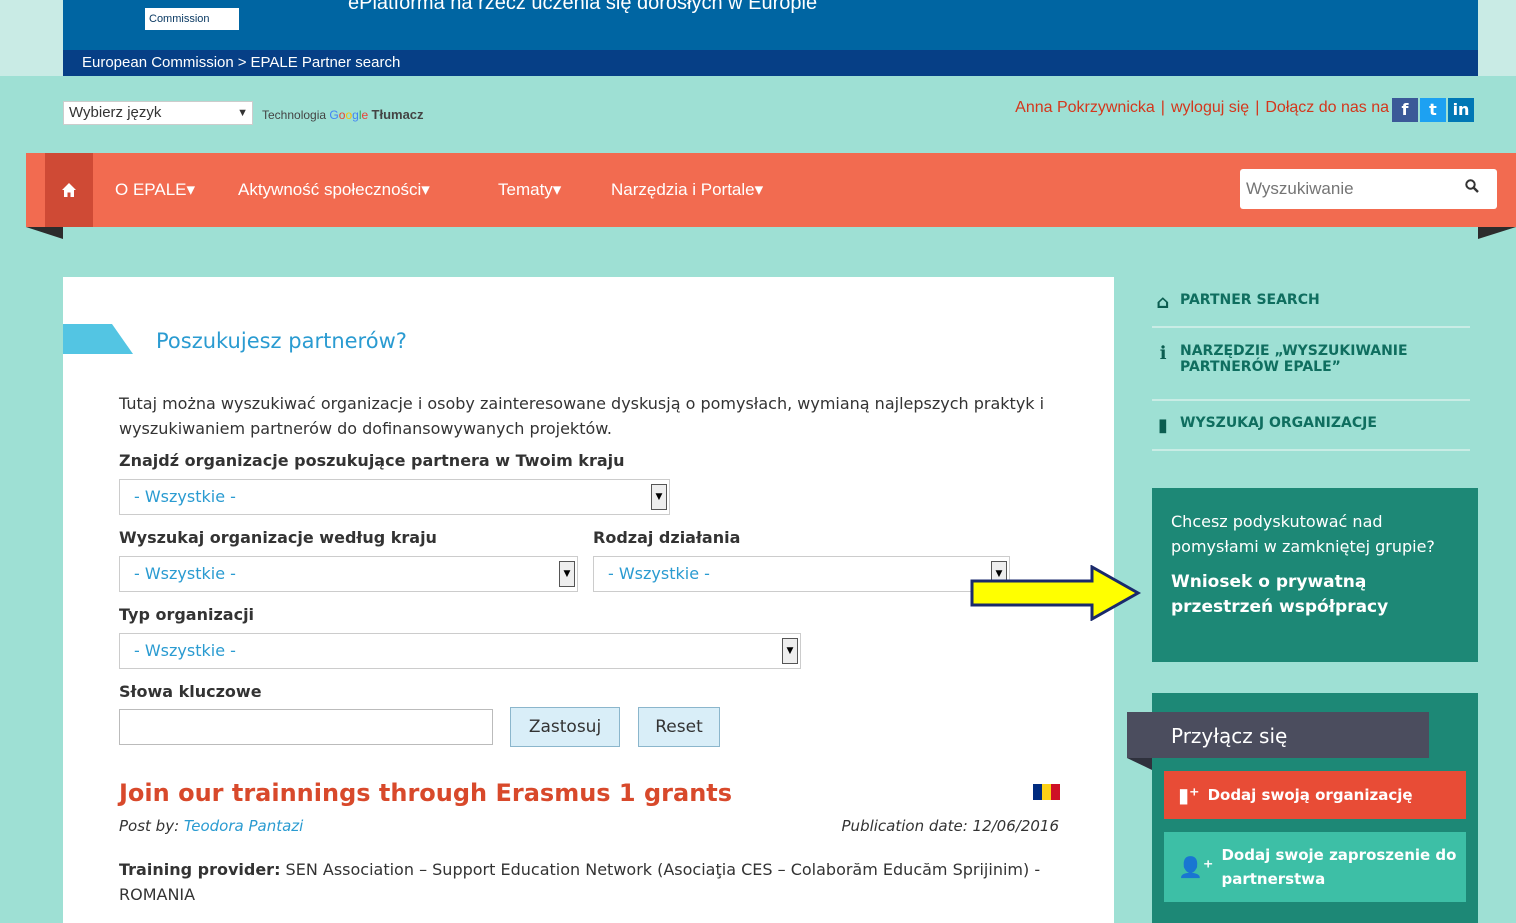  I want to click on sidebar-link-label: PARTNER SEARCH, so click(1250, 300).